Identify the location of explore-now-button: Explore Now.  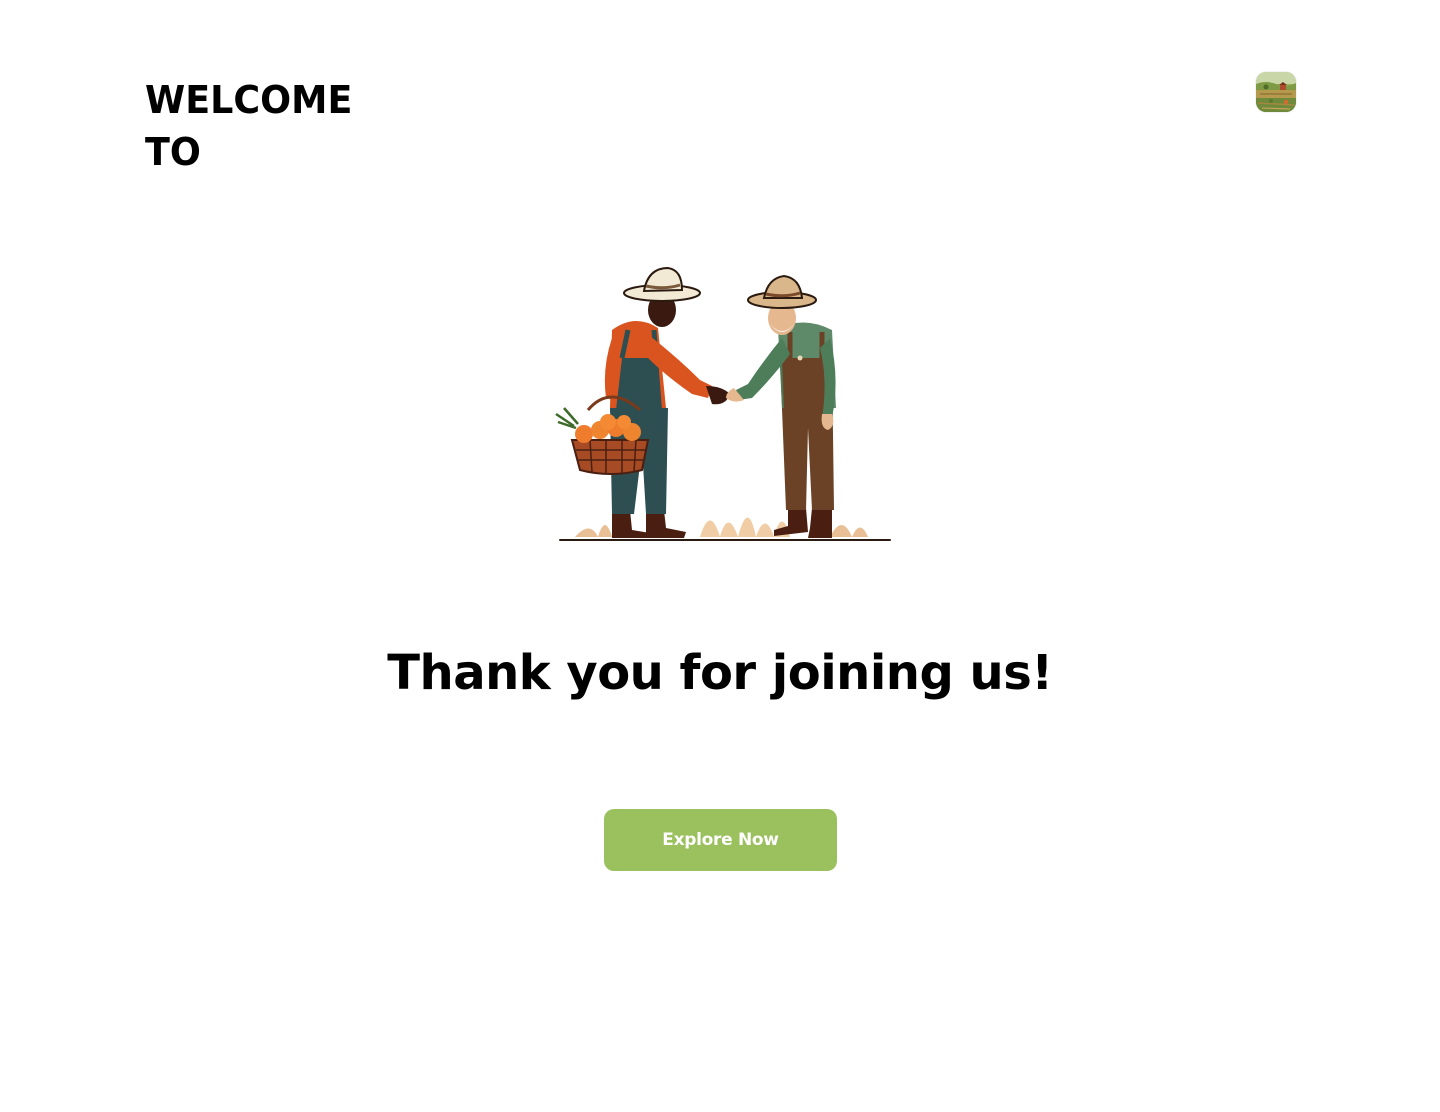
(720, 840).